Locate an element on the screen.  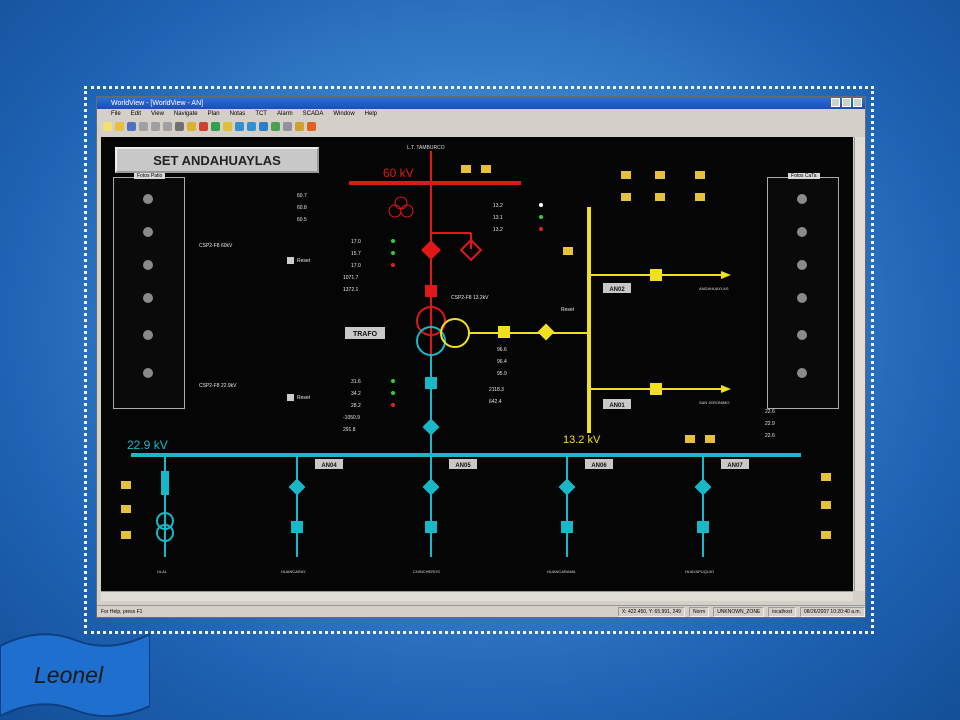
horizontal-scrollbar is located at coordinates (477, 596).